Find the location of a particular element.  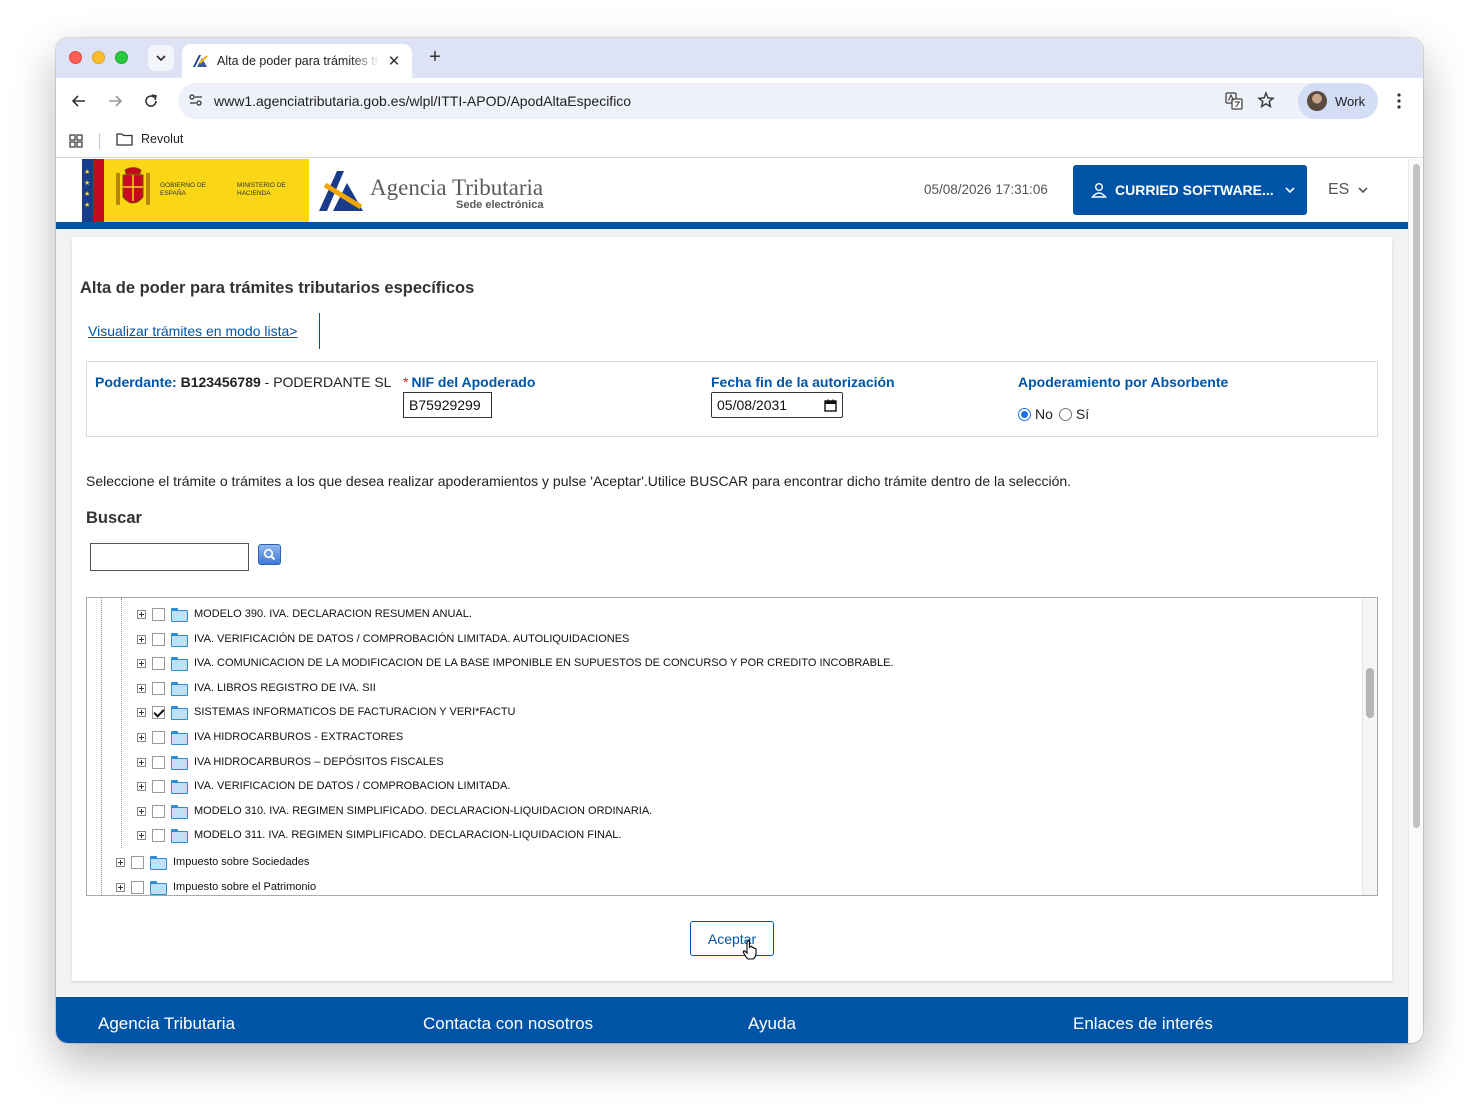

footer-link-enlaces: Enlaces de interés is located at coordinates (1143, 1024).